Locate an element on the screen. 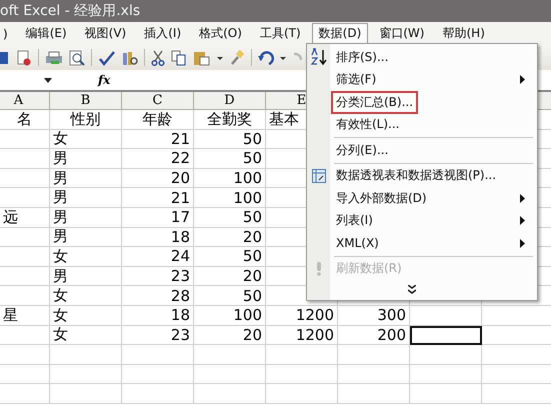  copy-icon is located at coordinates (179, 58).